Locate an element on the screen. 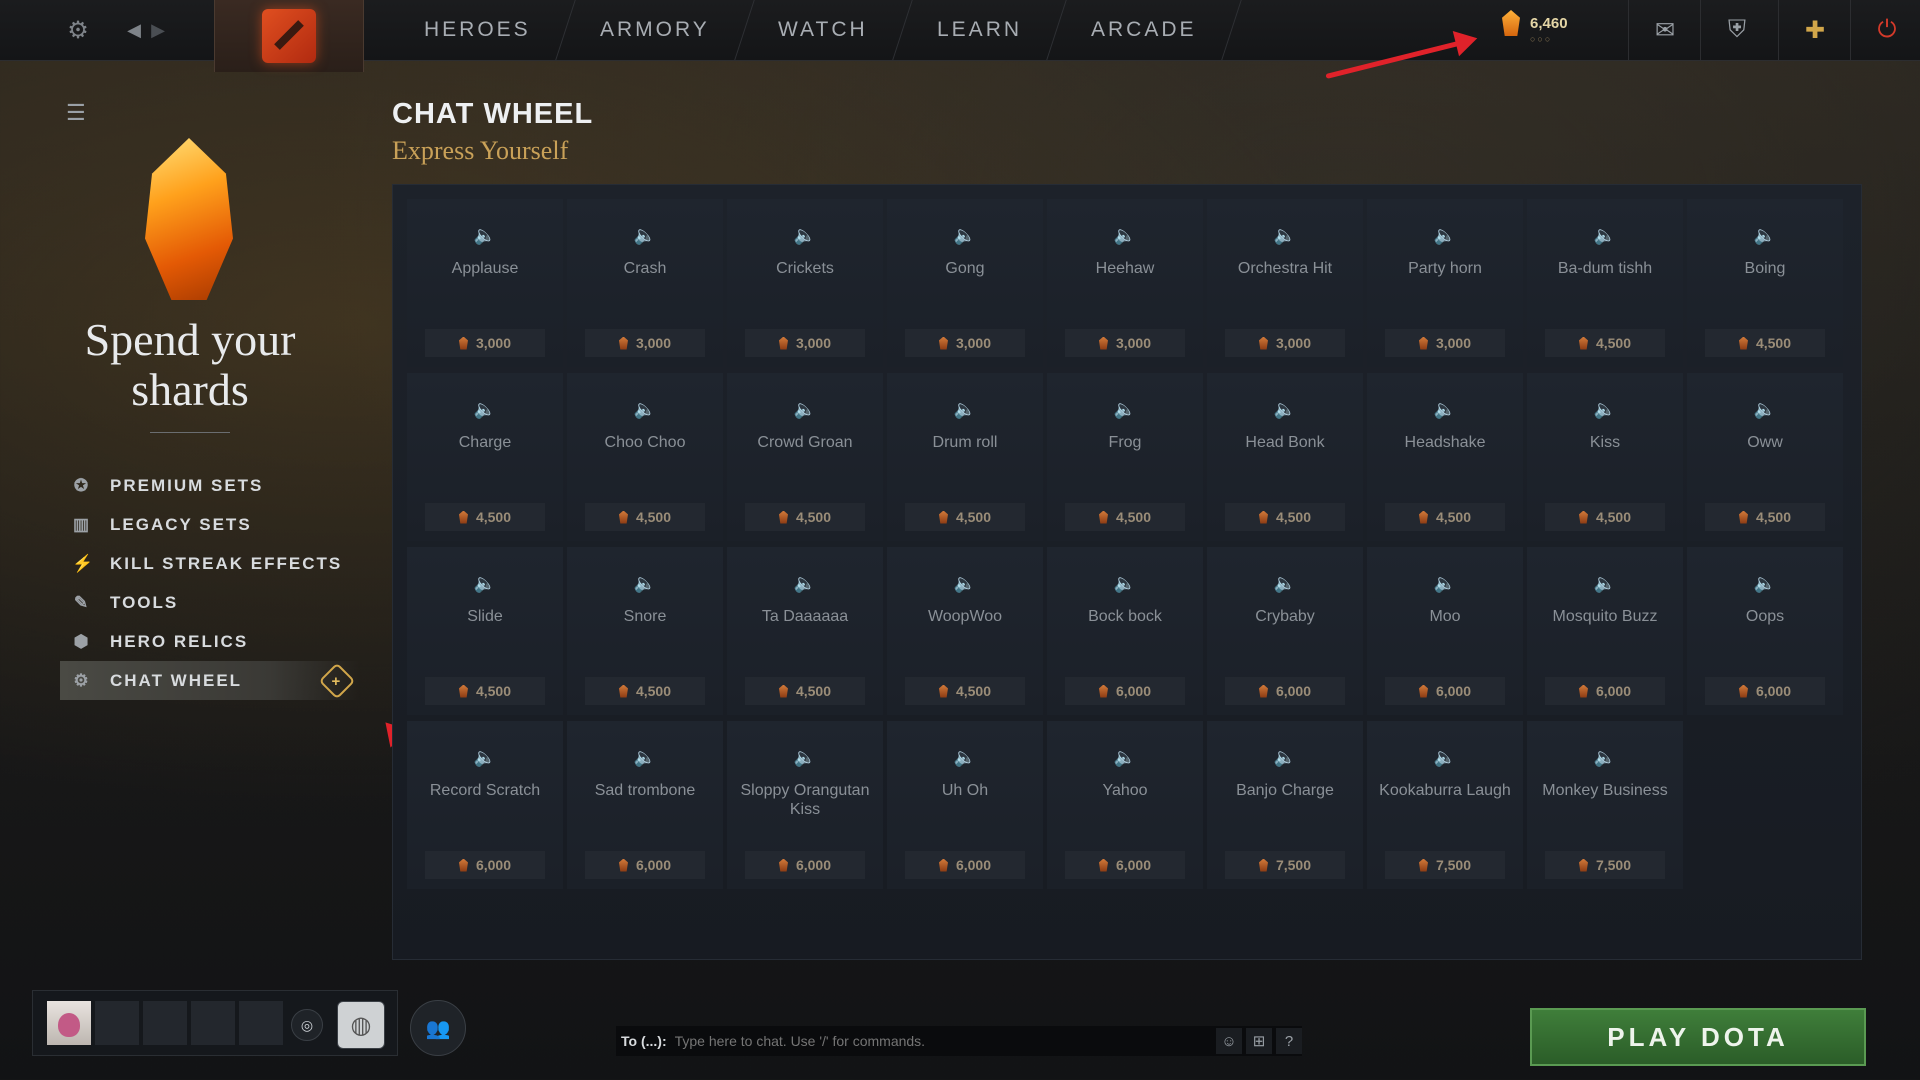 The height and width of the screenshot is (1080, 1920). list-view-icon: ☰ is located at coordinates (76, 113).